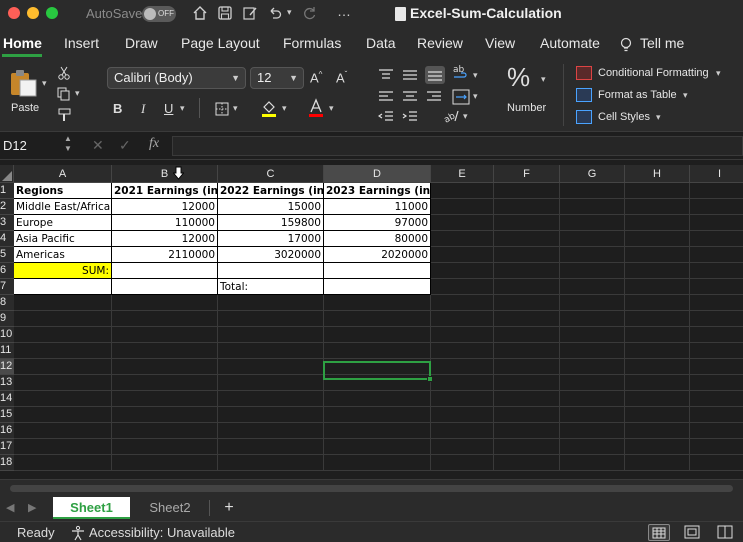 Image resolution: width=743 pixels, height=542 pixels. What do you see at coordinates (165, 239) in the screenshot?
I see `table-cell: 12000` at bounding box center [165, 239].